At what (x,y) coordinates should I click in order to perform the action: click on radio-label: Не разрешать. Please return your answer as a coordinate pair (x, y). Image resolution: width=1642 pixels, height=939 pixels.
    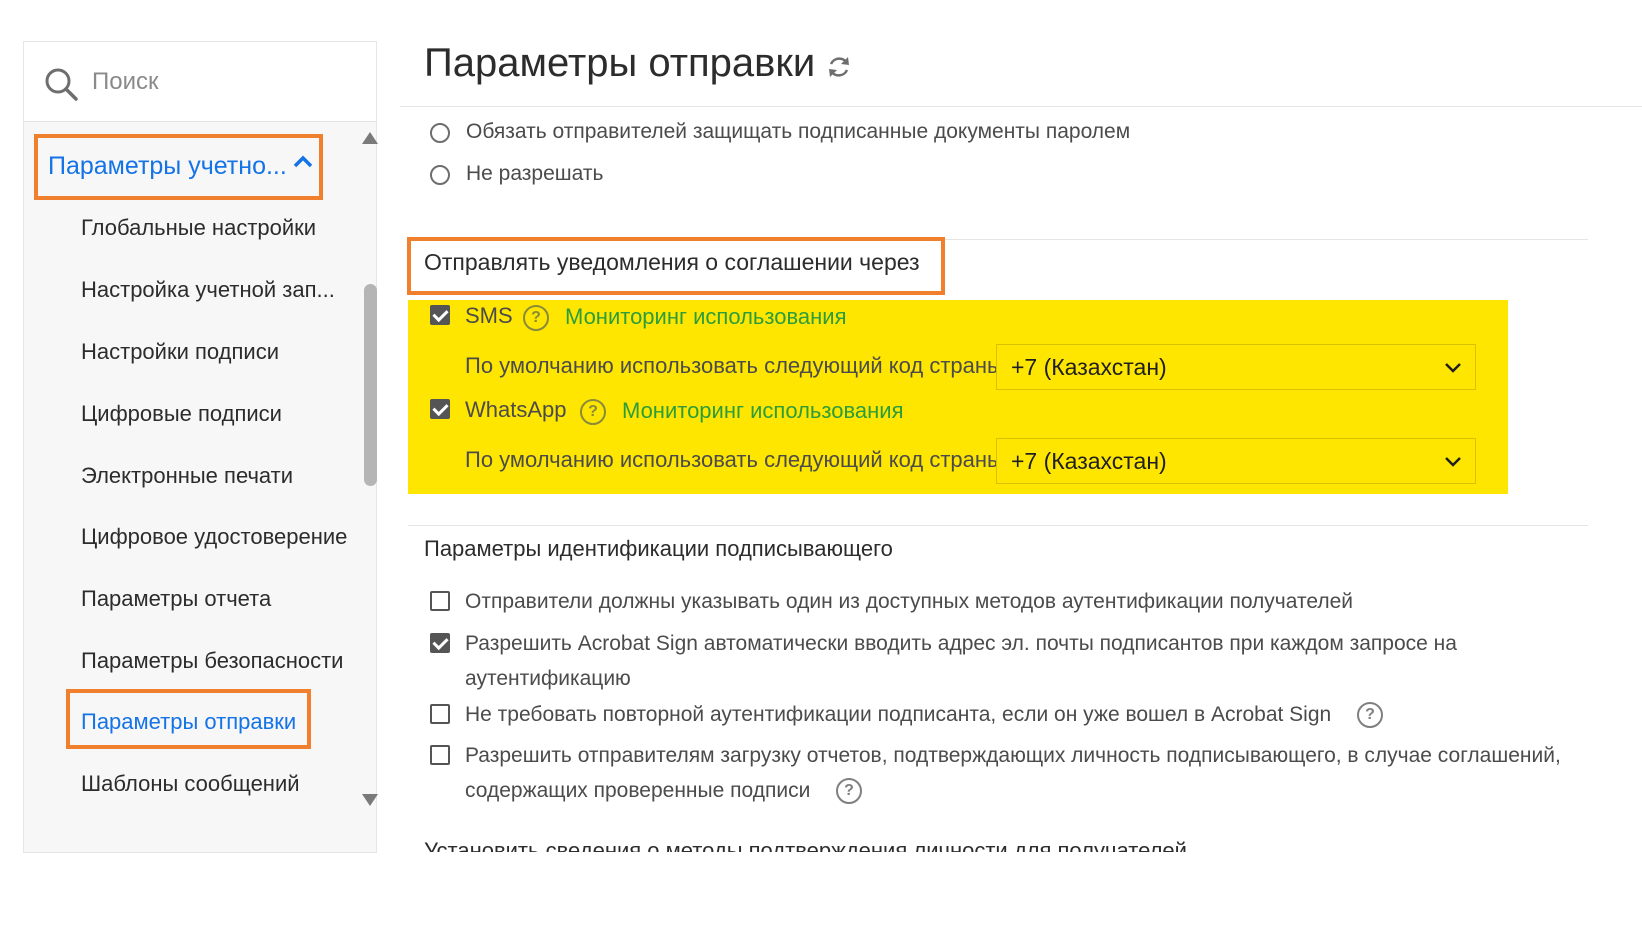
    Looking at the image, I should click on (535, 173).